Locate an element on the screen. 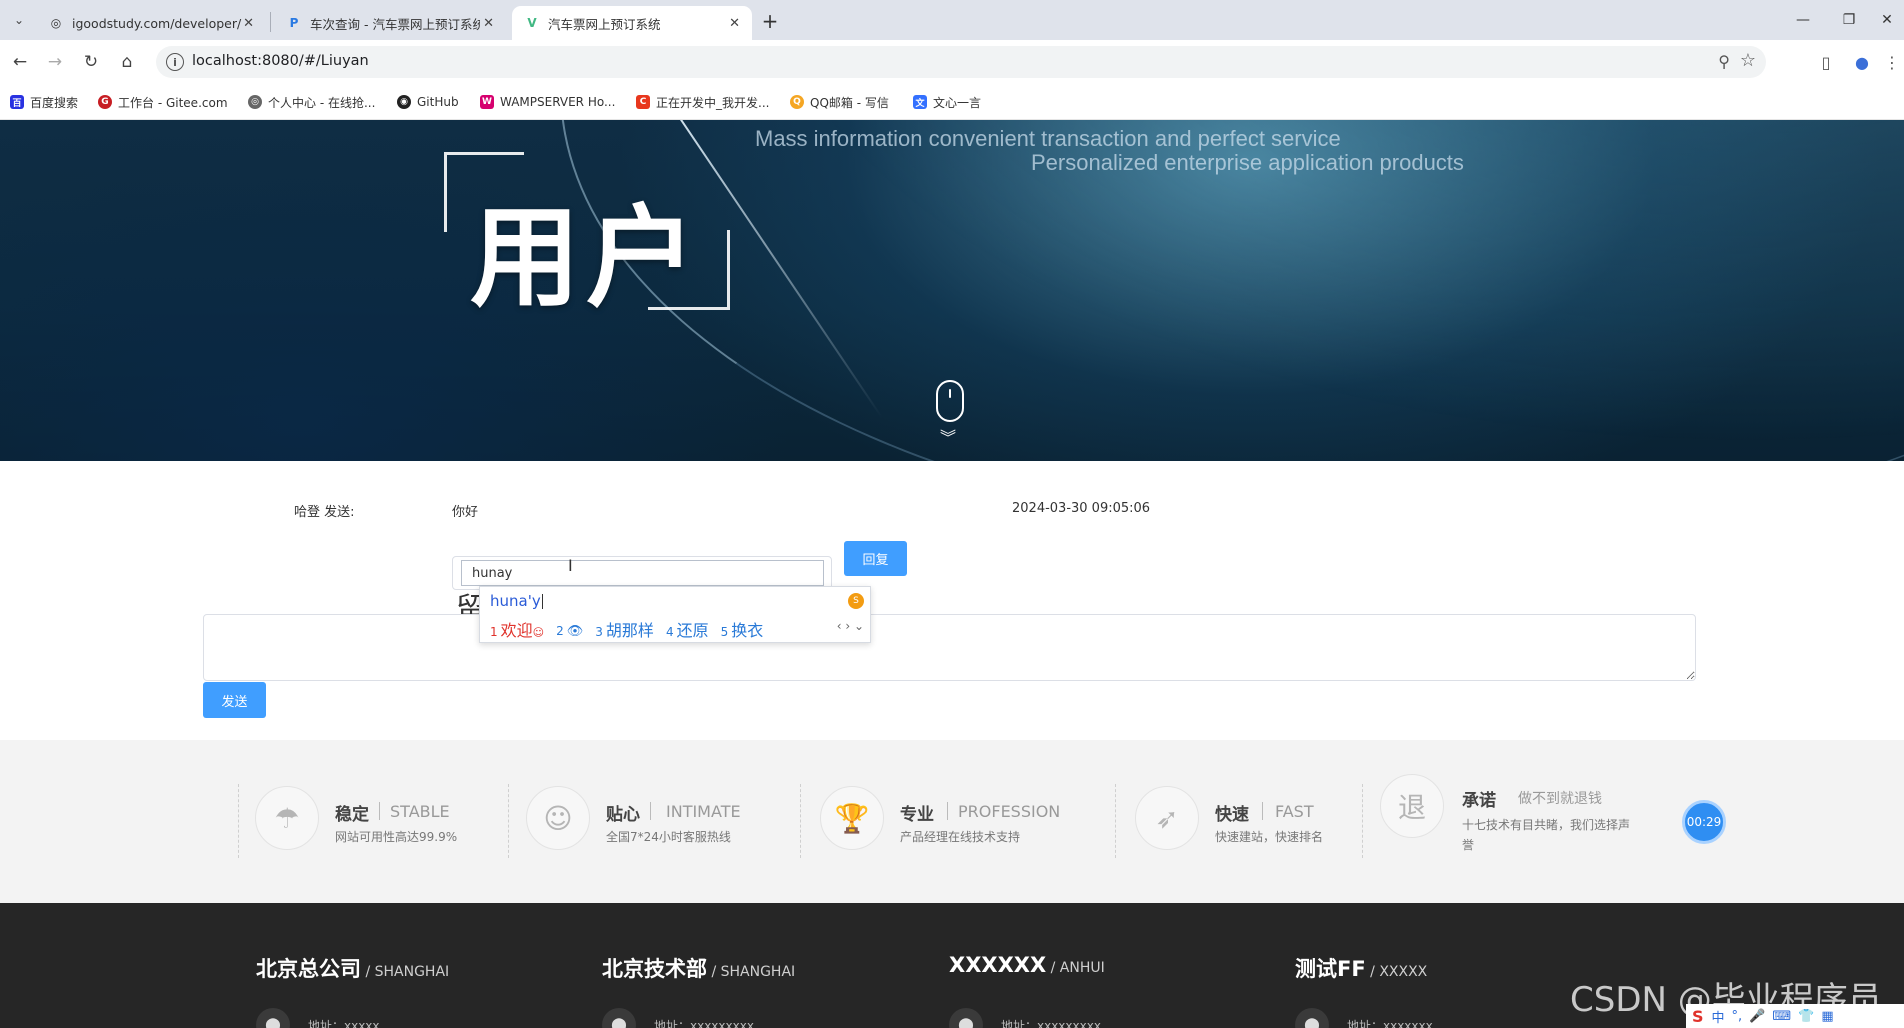 The height and width of the screenshot is (1028, 1904). home-icon: ⌂ is located at coordinates (127, 62).